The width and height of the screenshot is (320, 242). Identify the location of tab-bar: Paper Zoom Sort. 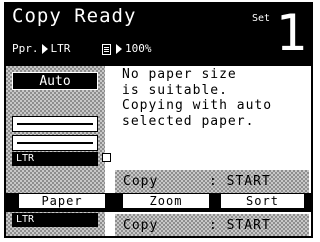
(158, 201).